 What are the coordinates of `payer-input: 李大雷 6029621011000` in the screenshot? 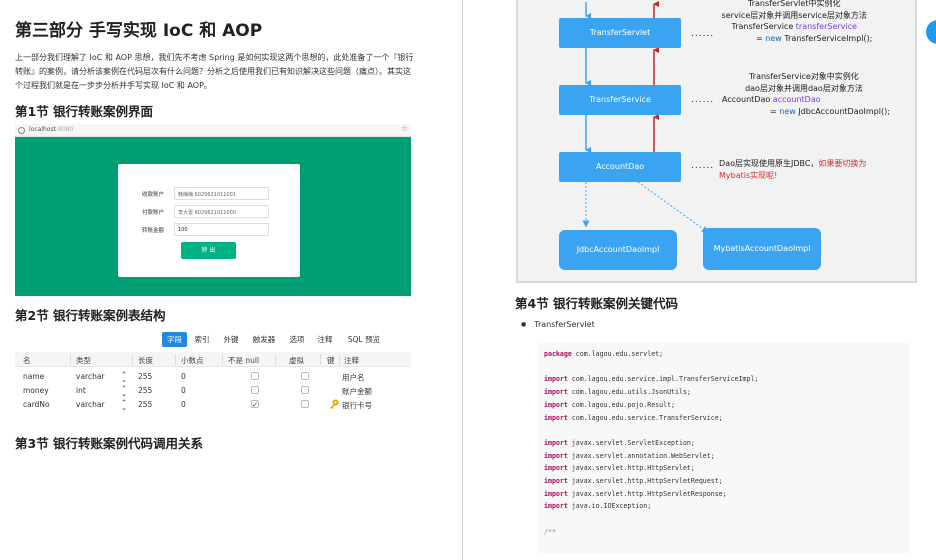 It's located at (221, 211).